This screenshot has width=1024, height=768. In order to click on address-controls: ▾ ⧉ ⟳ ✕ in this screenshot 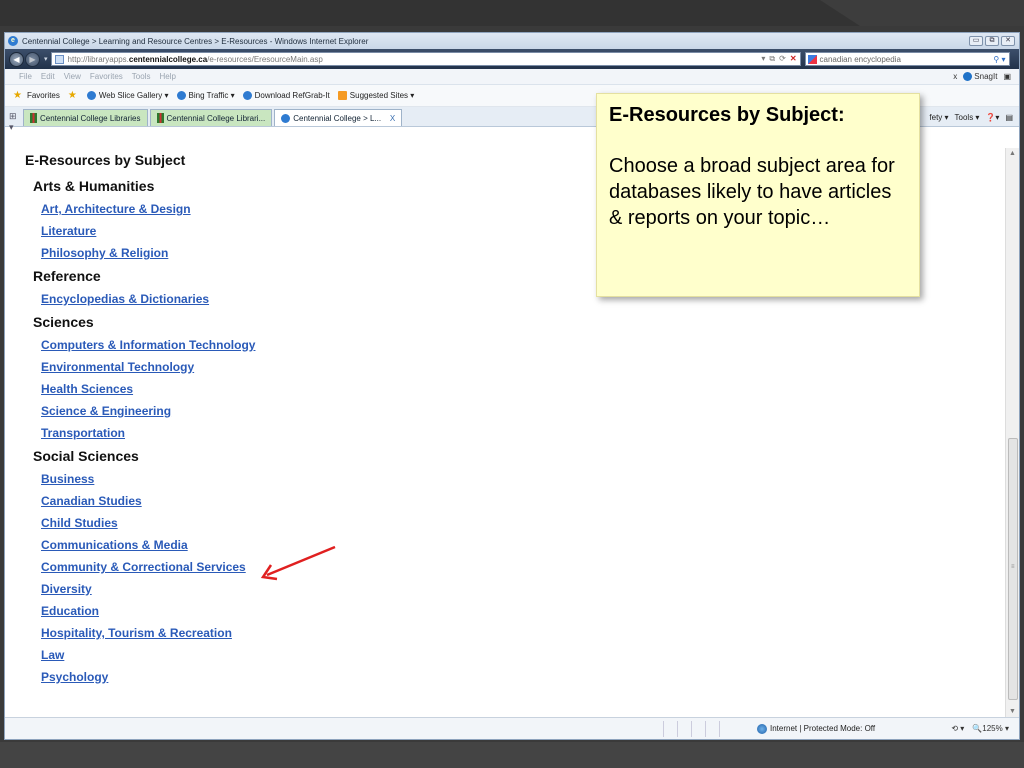, I will do `click(780, 59)`.